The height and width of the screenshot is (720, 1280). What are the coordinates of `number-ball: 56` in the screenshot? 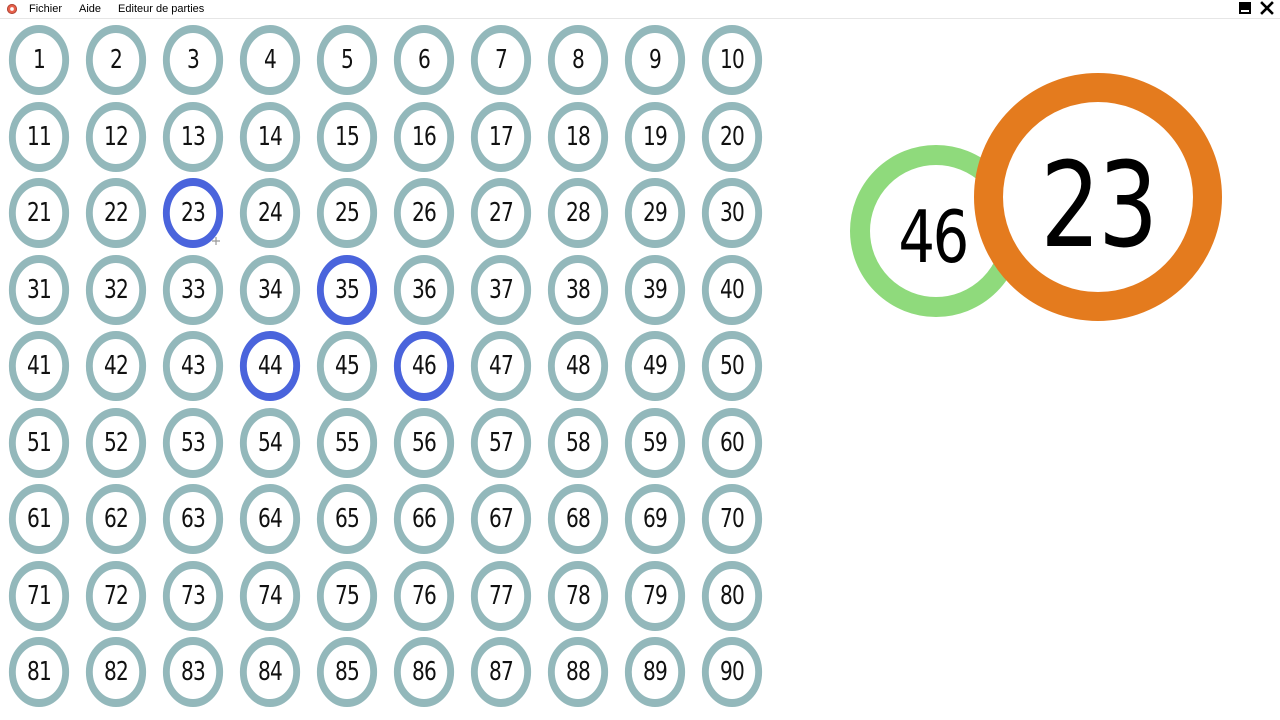 It's located at (424, 442).